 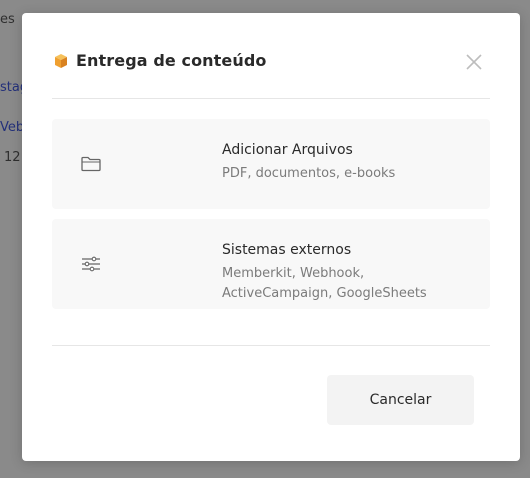 What do you see at coordinates (12, 127) in the screenshot?
I see `background-link-fragment: Veb` at bounding box center [12, 127].